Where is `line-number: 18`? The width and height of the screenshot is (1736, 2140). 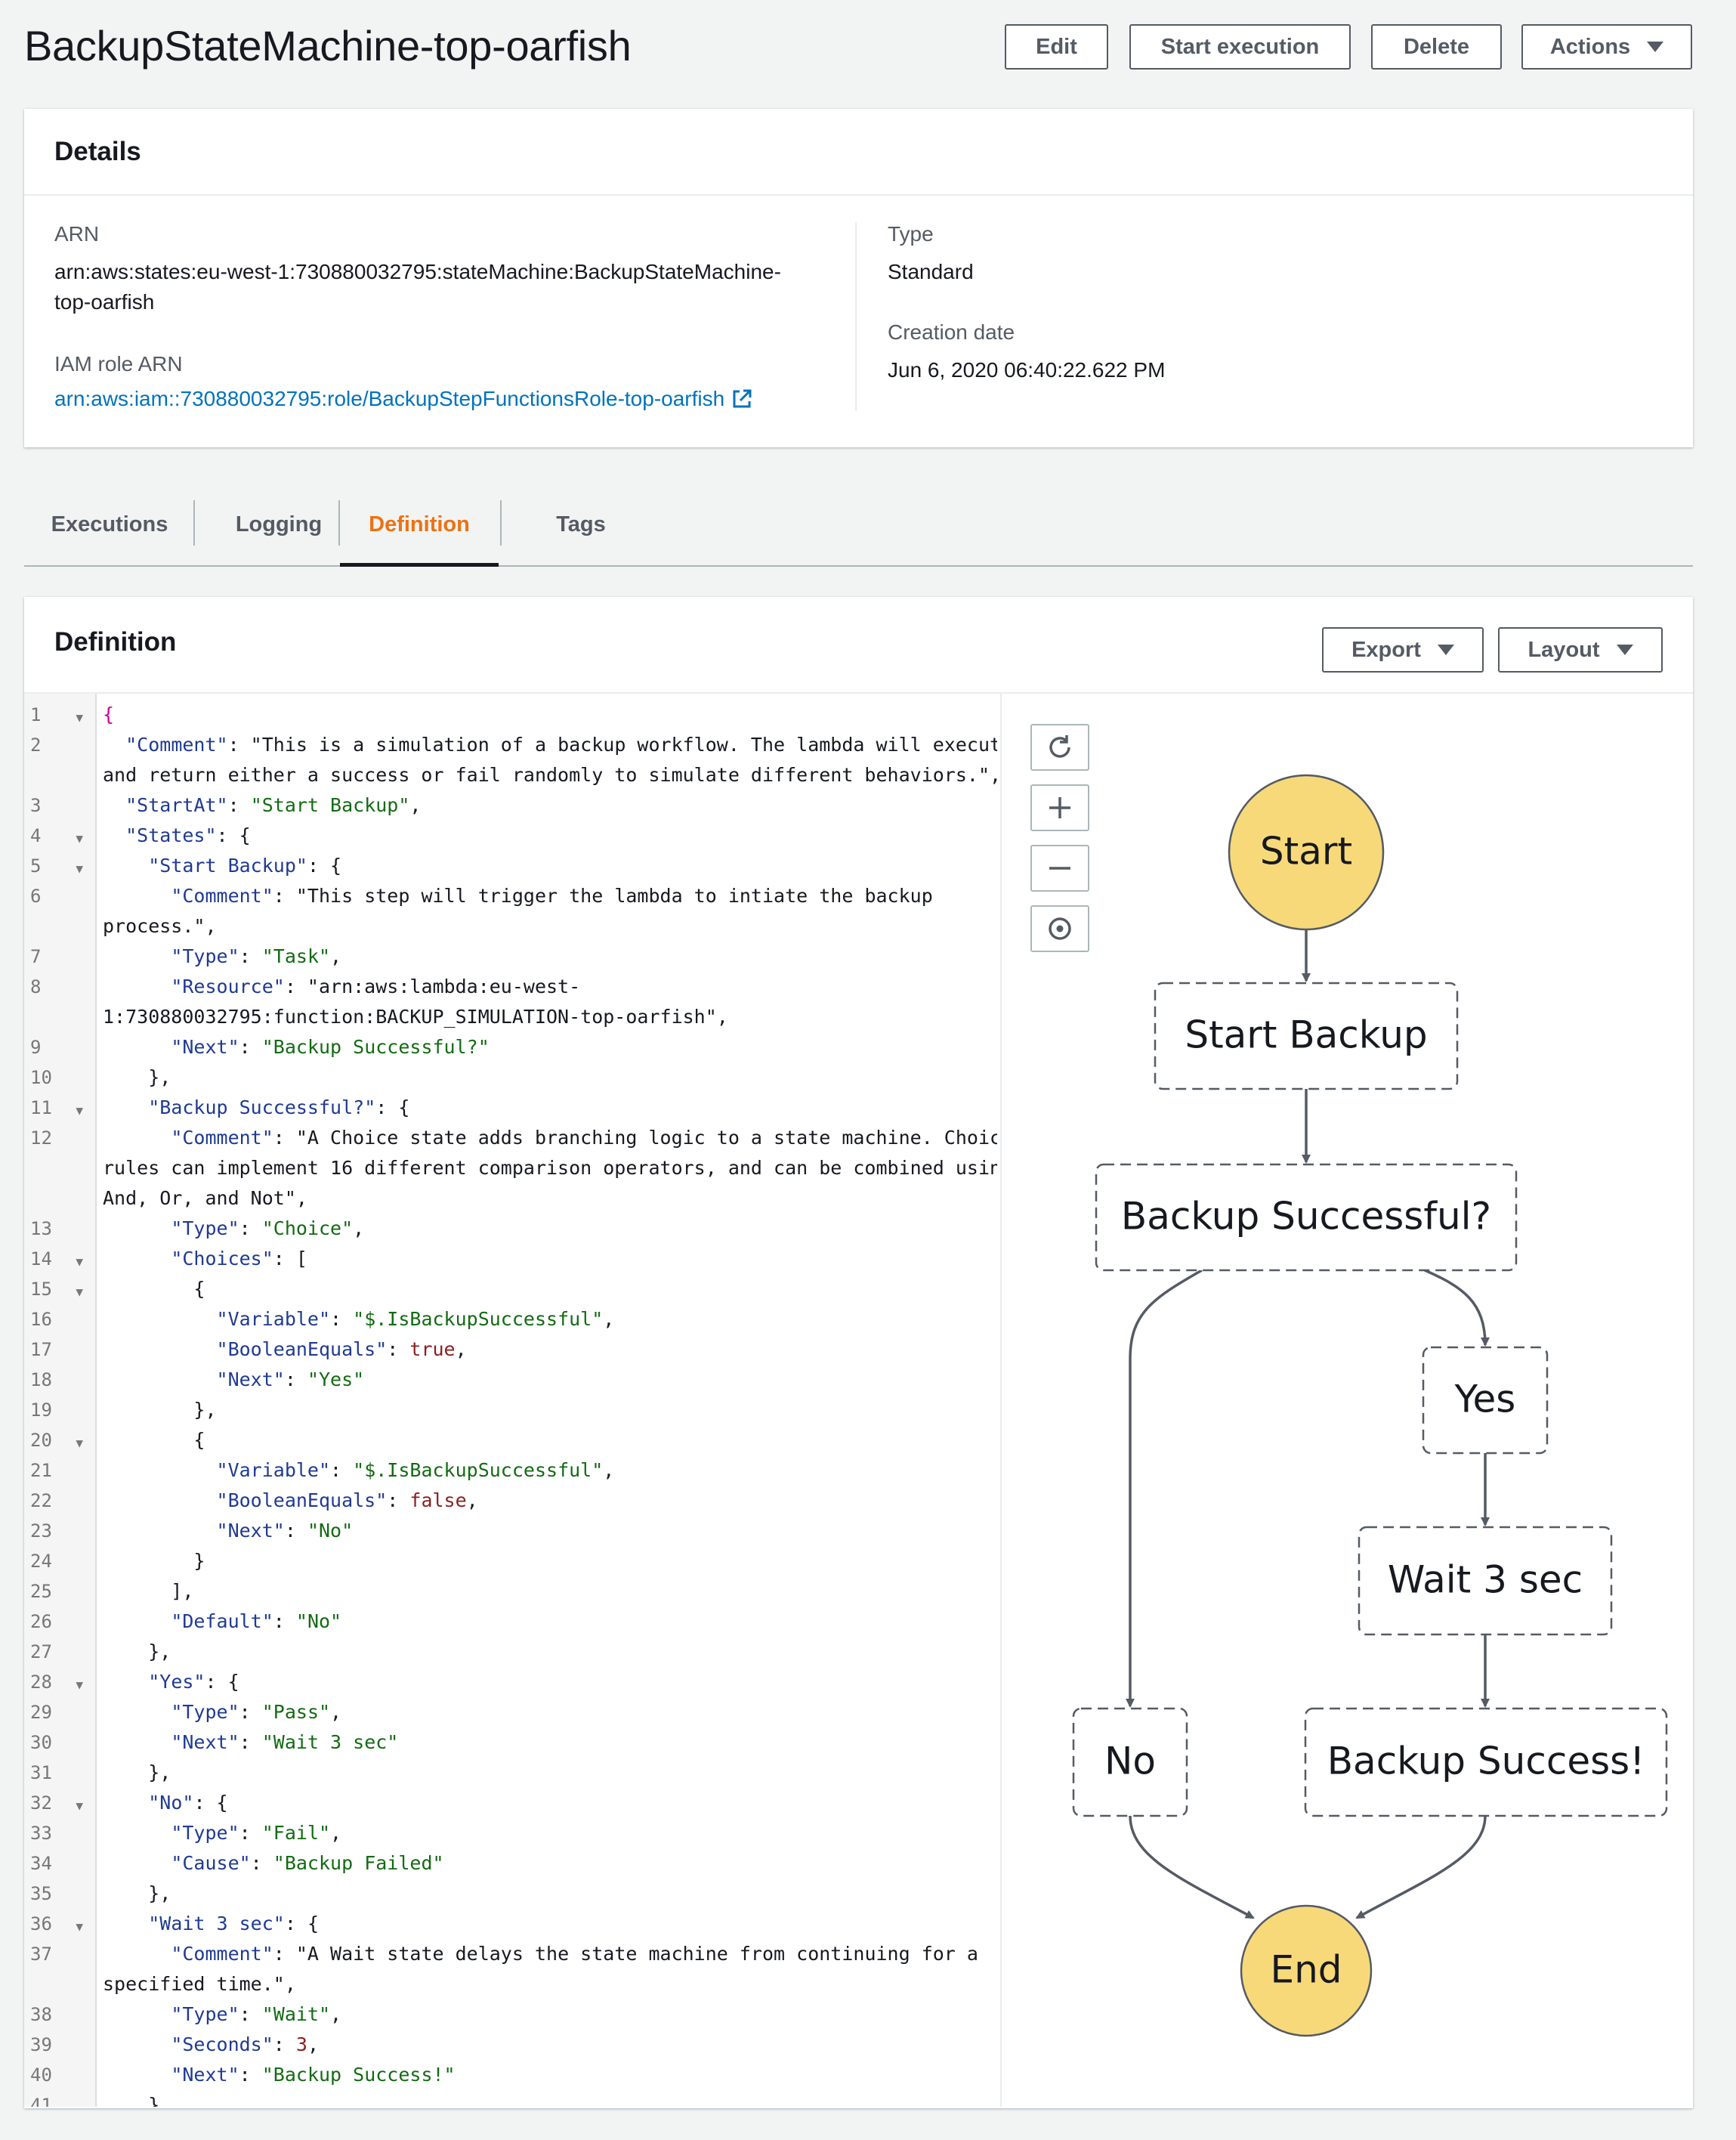 line-number: 18 is located at coordinates (56, 1380).